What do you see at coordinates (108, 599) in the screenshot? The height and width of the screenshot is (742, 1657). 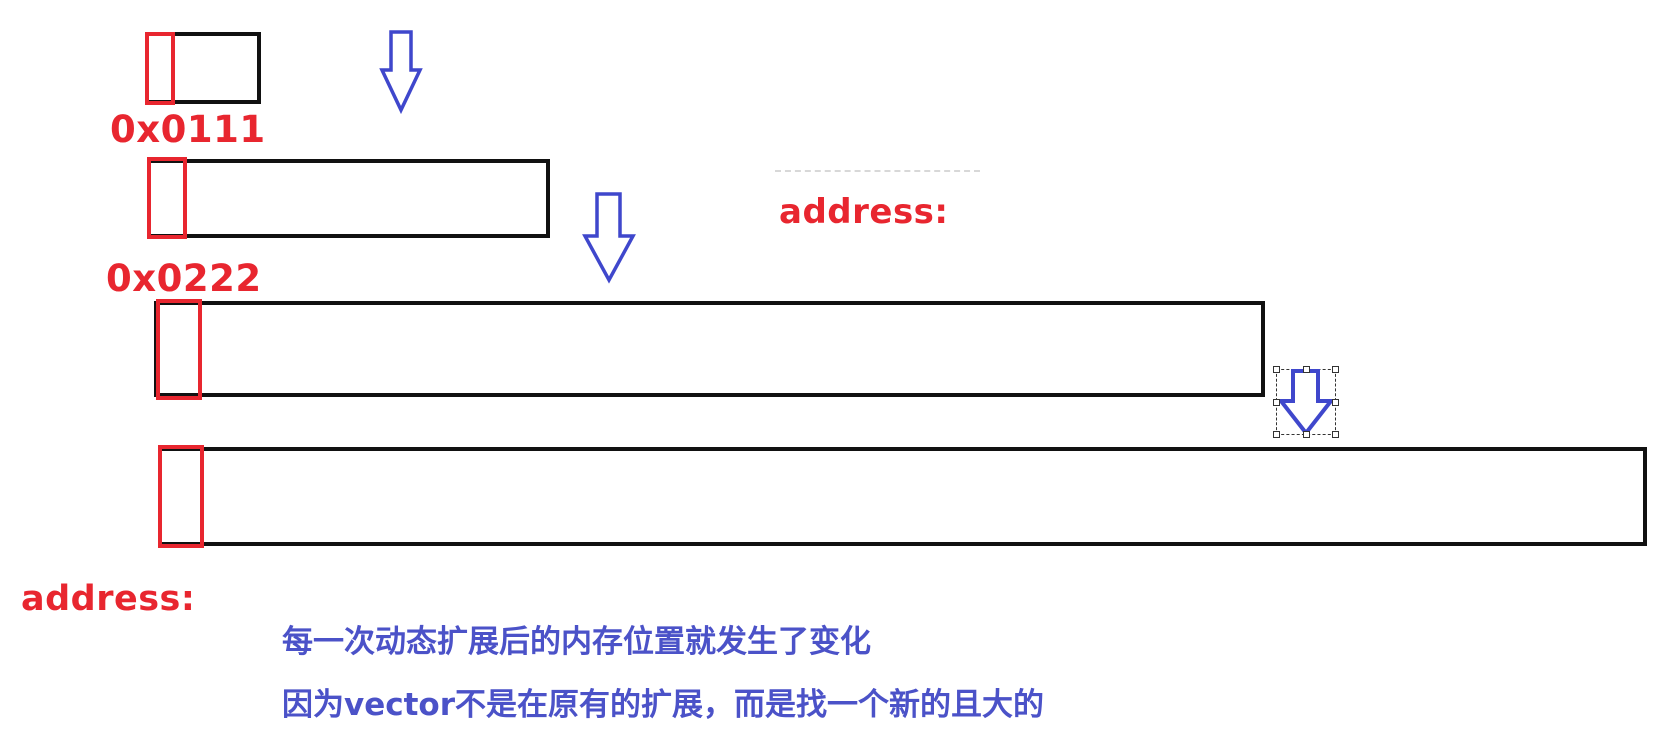 I see `address-label-bottom: address:` at bounding box center [108, 599].